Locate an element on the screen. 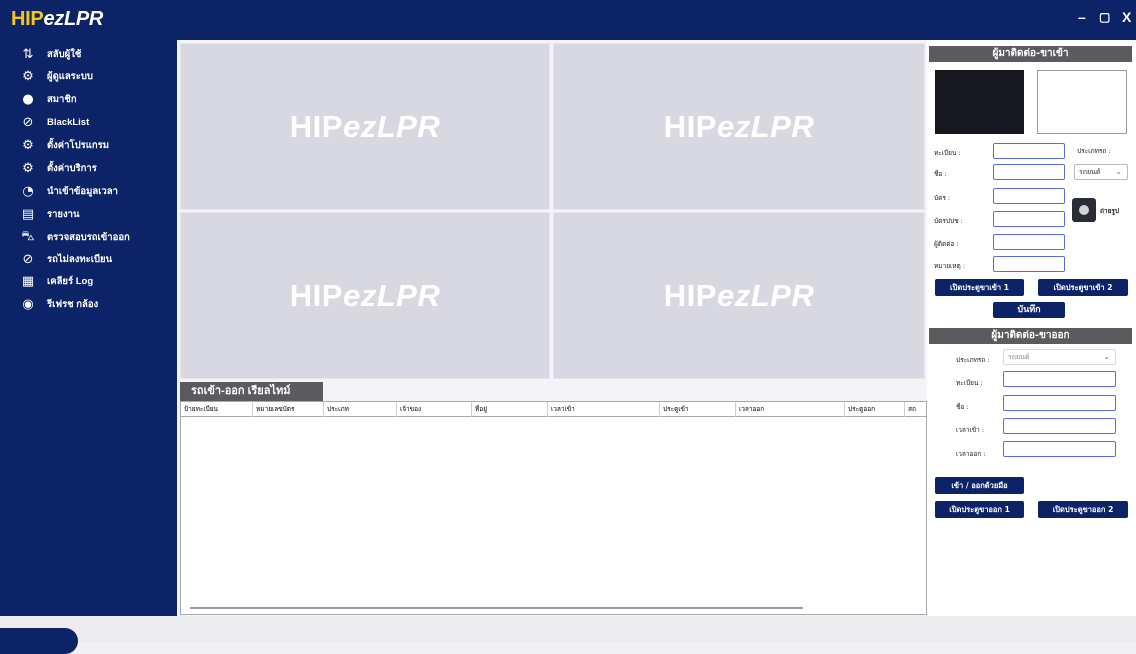  entry-photo-preview is located at coordinates (1082, 102).